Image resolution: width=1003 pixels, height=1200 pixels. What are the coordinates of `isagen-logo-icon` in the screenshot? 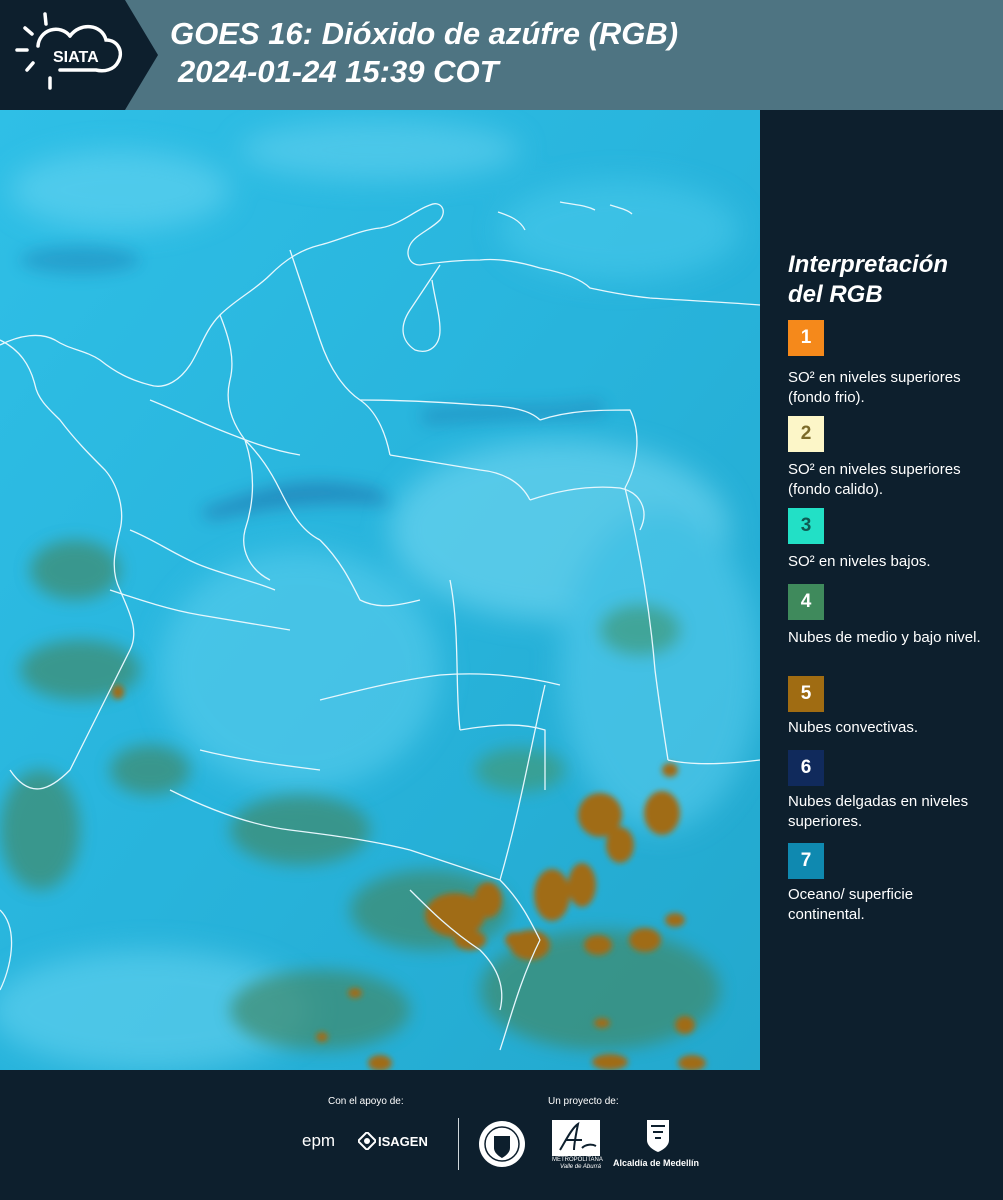 It's located at (367, 1141).